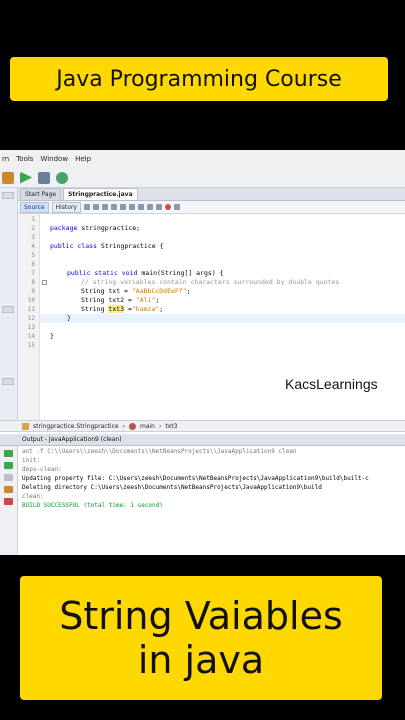  What do you see at coordinates (107, 246) in the screenshot?
I see `code-line-5: public class Stringpractice {` at bounding box center [107, 246].